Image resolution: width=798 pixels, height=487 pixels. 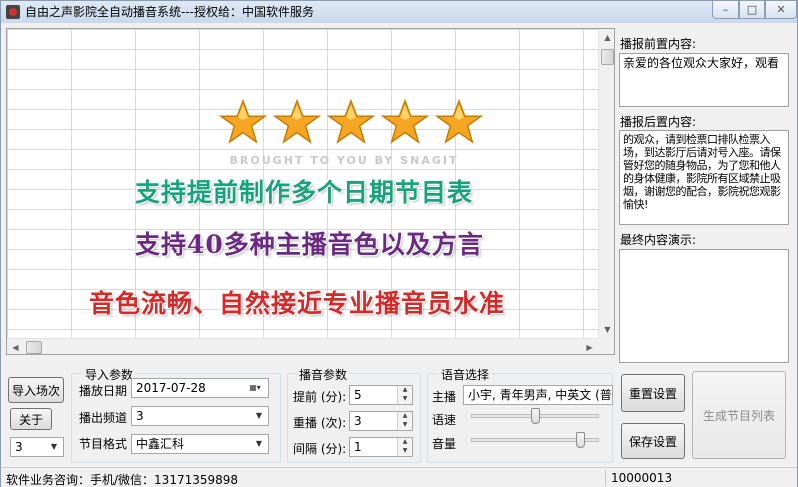 I want to click on advance-label: 提前 (分):, so click(x=320, y=397).